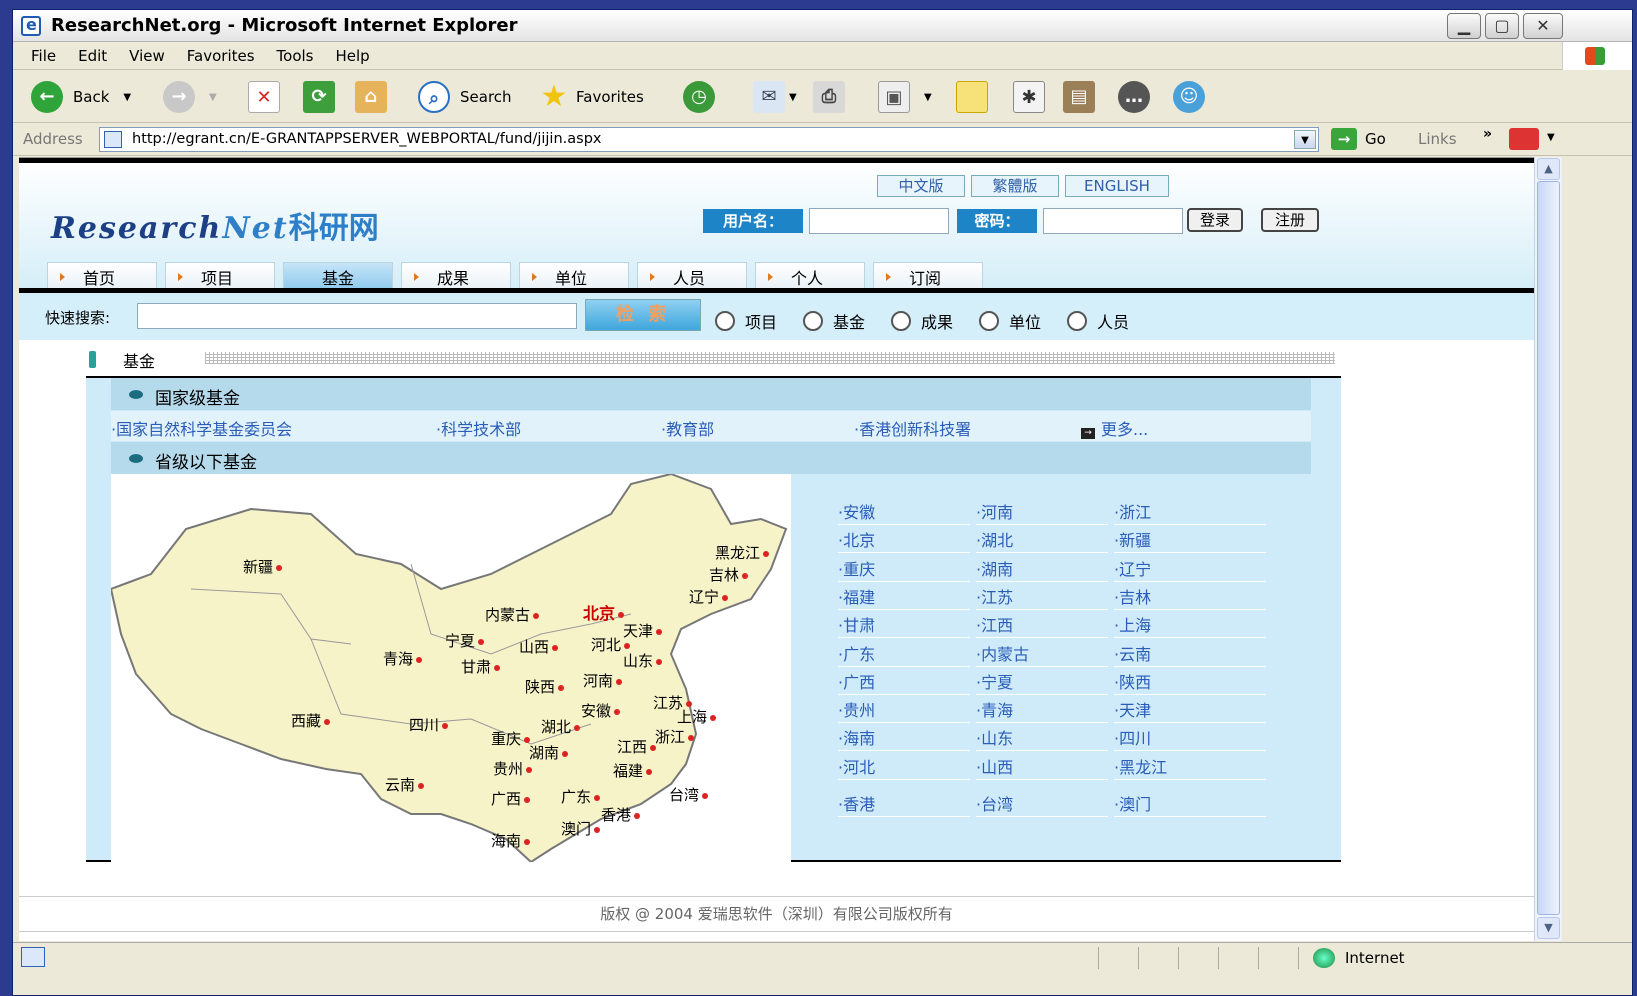 This screenshot has height=996, width=1637. Describe the element at coordinates (1042, 625) in the screenshot. I see `province-link: ·江西` at that location.